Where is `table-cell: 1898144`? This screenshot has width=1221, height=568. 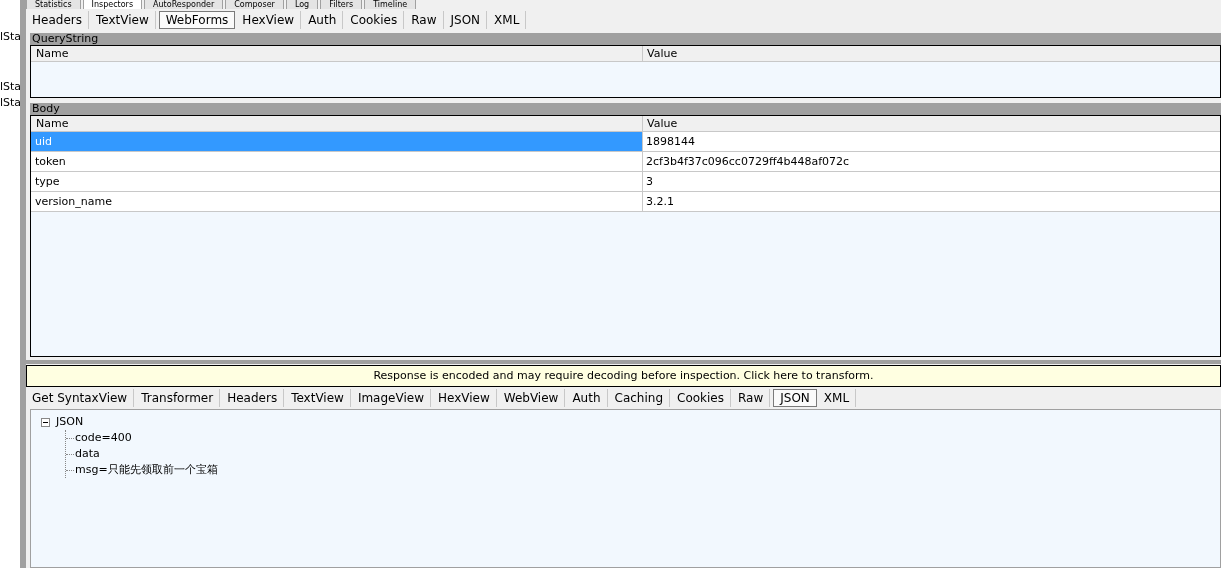
table-cell: 1898144 is located at coordinates (931, 141).